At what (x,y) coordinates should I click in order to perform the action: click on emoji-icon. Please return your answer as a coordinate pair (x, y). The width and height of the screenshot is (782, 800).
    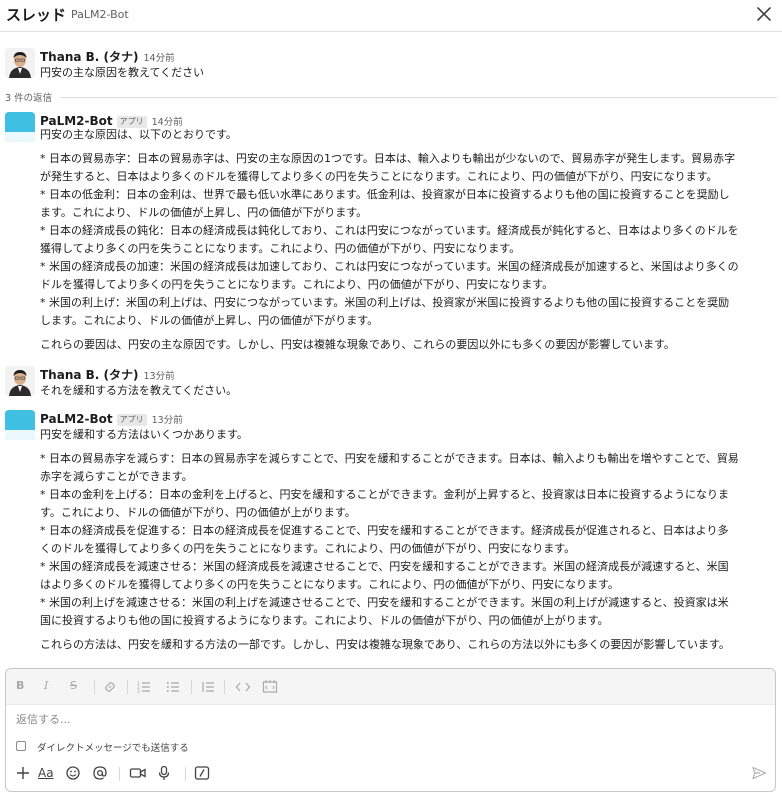
    Looking at the image, I should click on (73, 773).